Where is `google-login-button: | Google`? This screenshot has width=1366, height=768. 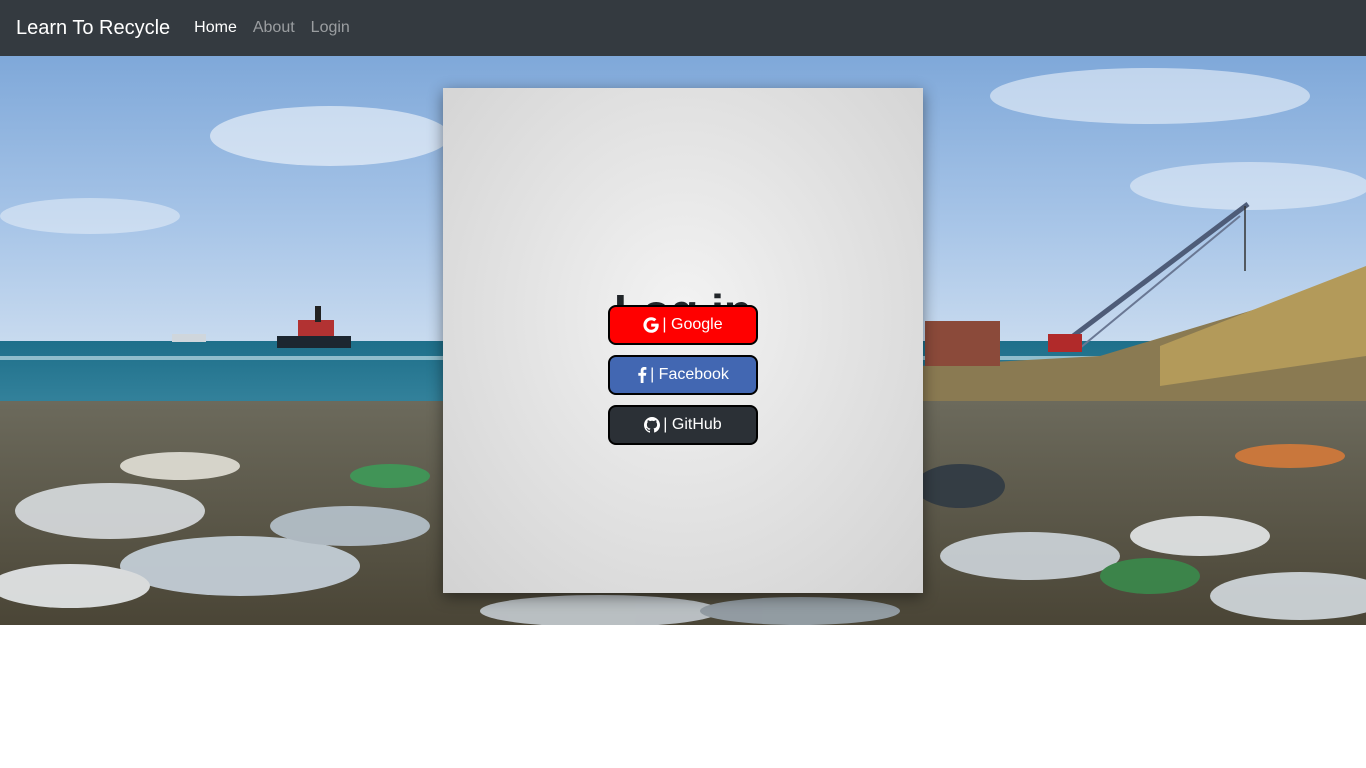
google-login-button: | Google is located at coordinates (683, 325).